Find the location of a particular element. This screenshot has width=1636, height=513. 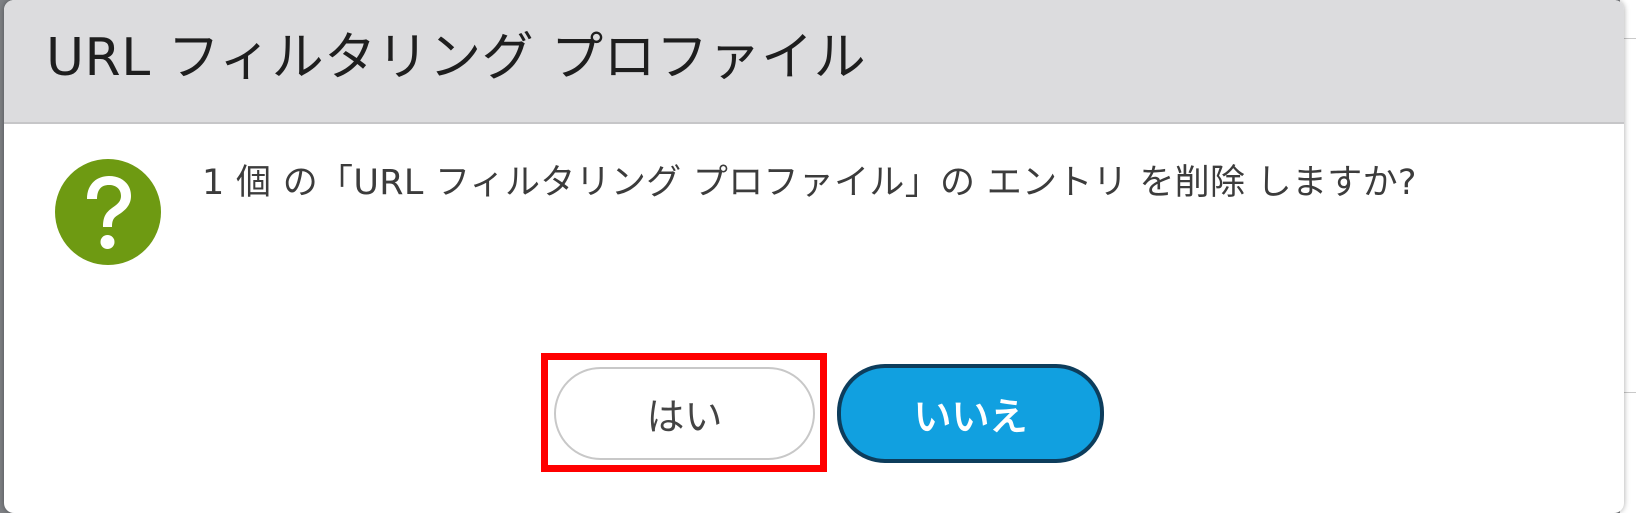

yes-button: はい is located at coordinates (684, 413).